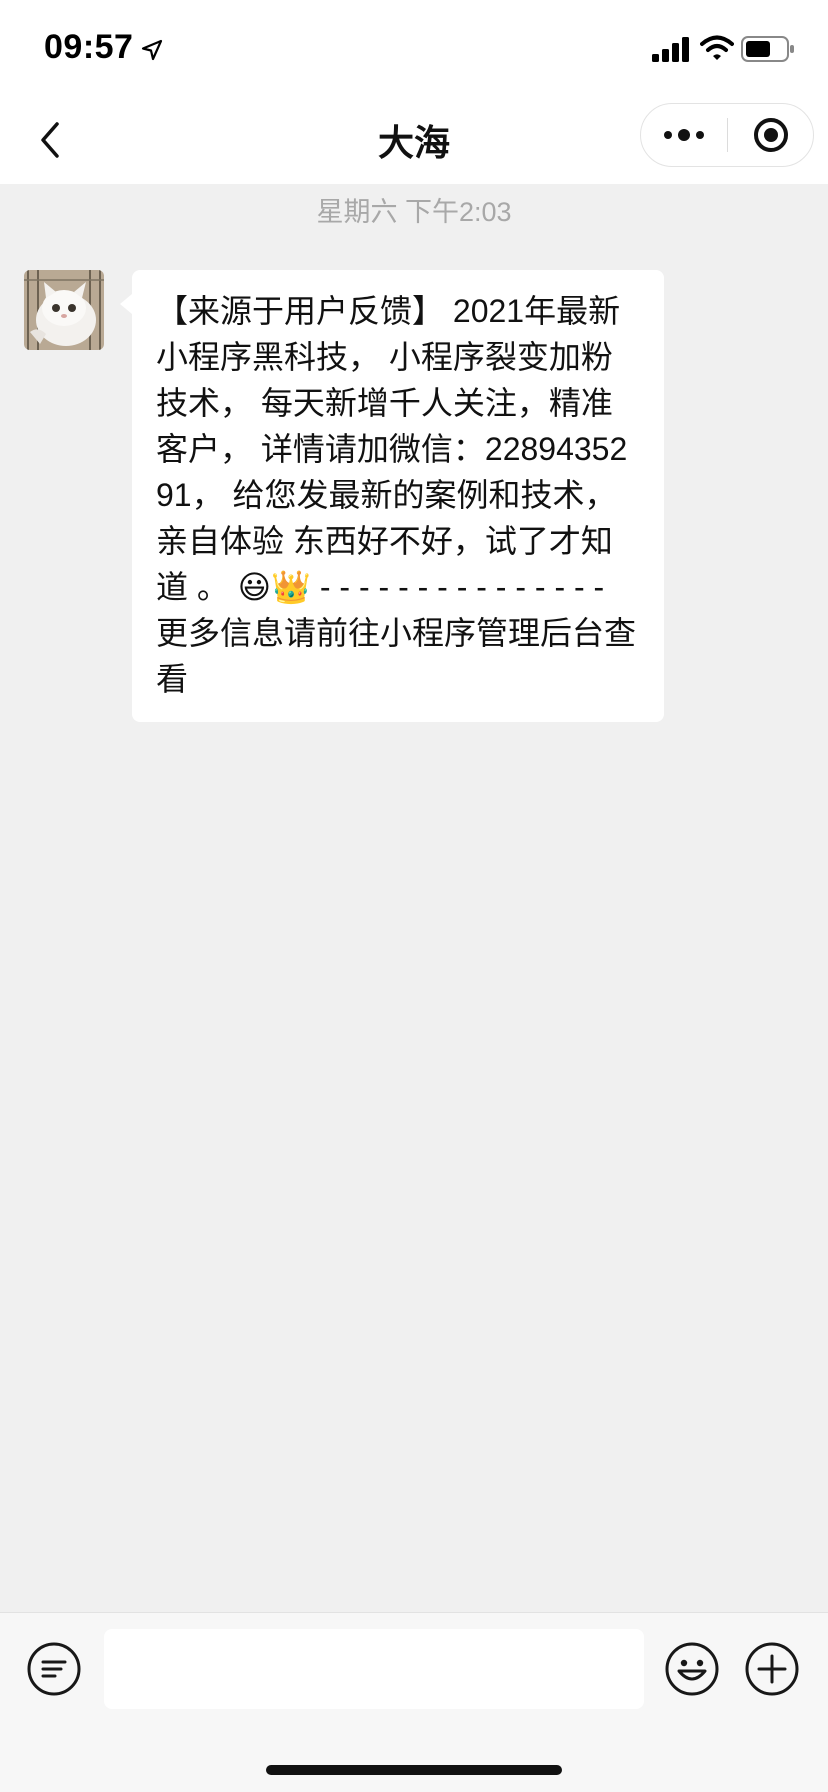 Image resolution: width=828 pixels, height=1792 pixels. I want to click on close-mini-program-button, so click(771, 135).